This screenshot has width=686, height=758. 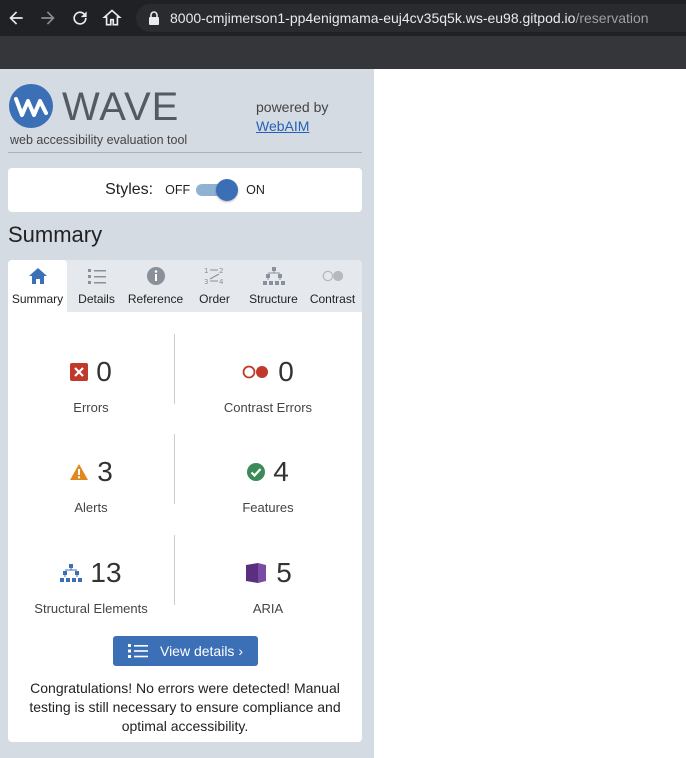 What do you see at coordinates (343, 52) in the screenshot?
I see `bookmarks-strip` at bounding box center [343, 52].